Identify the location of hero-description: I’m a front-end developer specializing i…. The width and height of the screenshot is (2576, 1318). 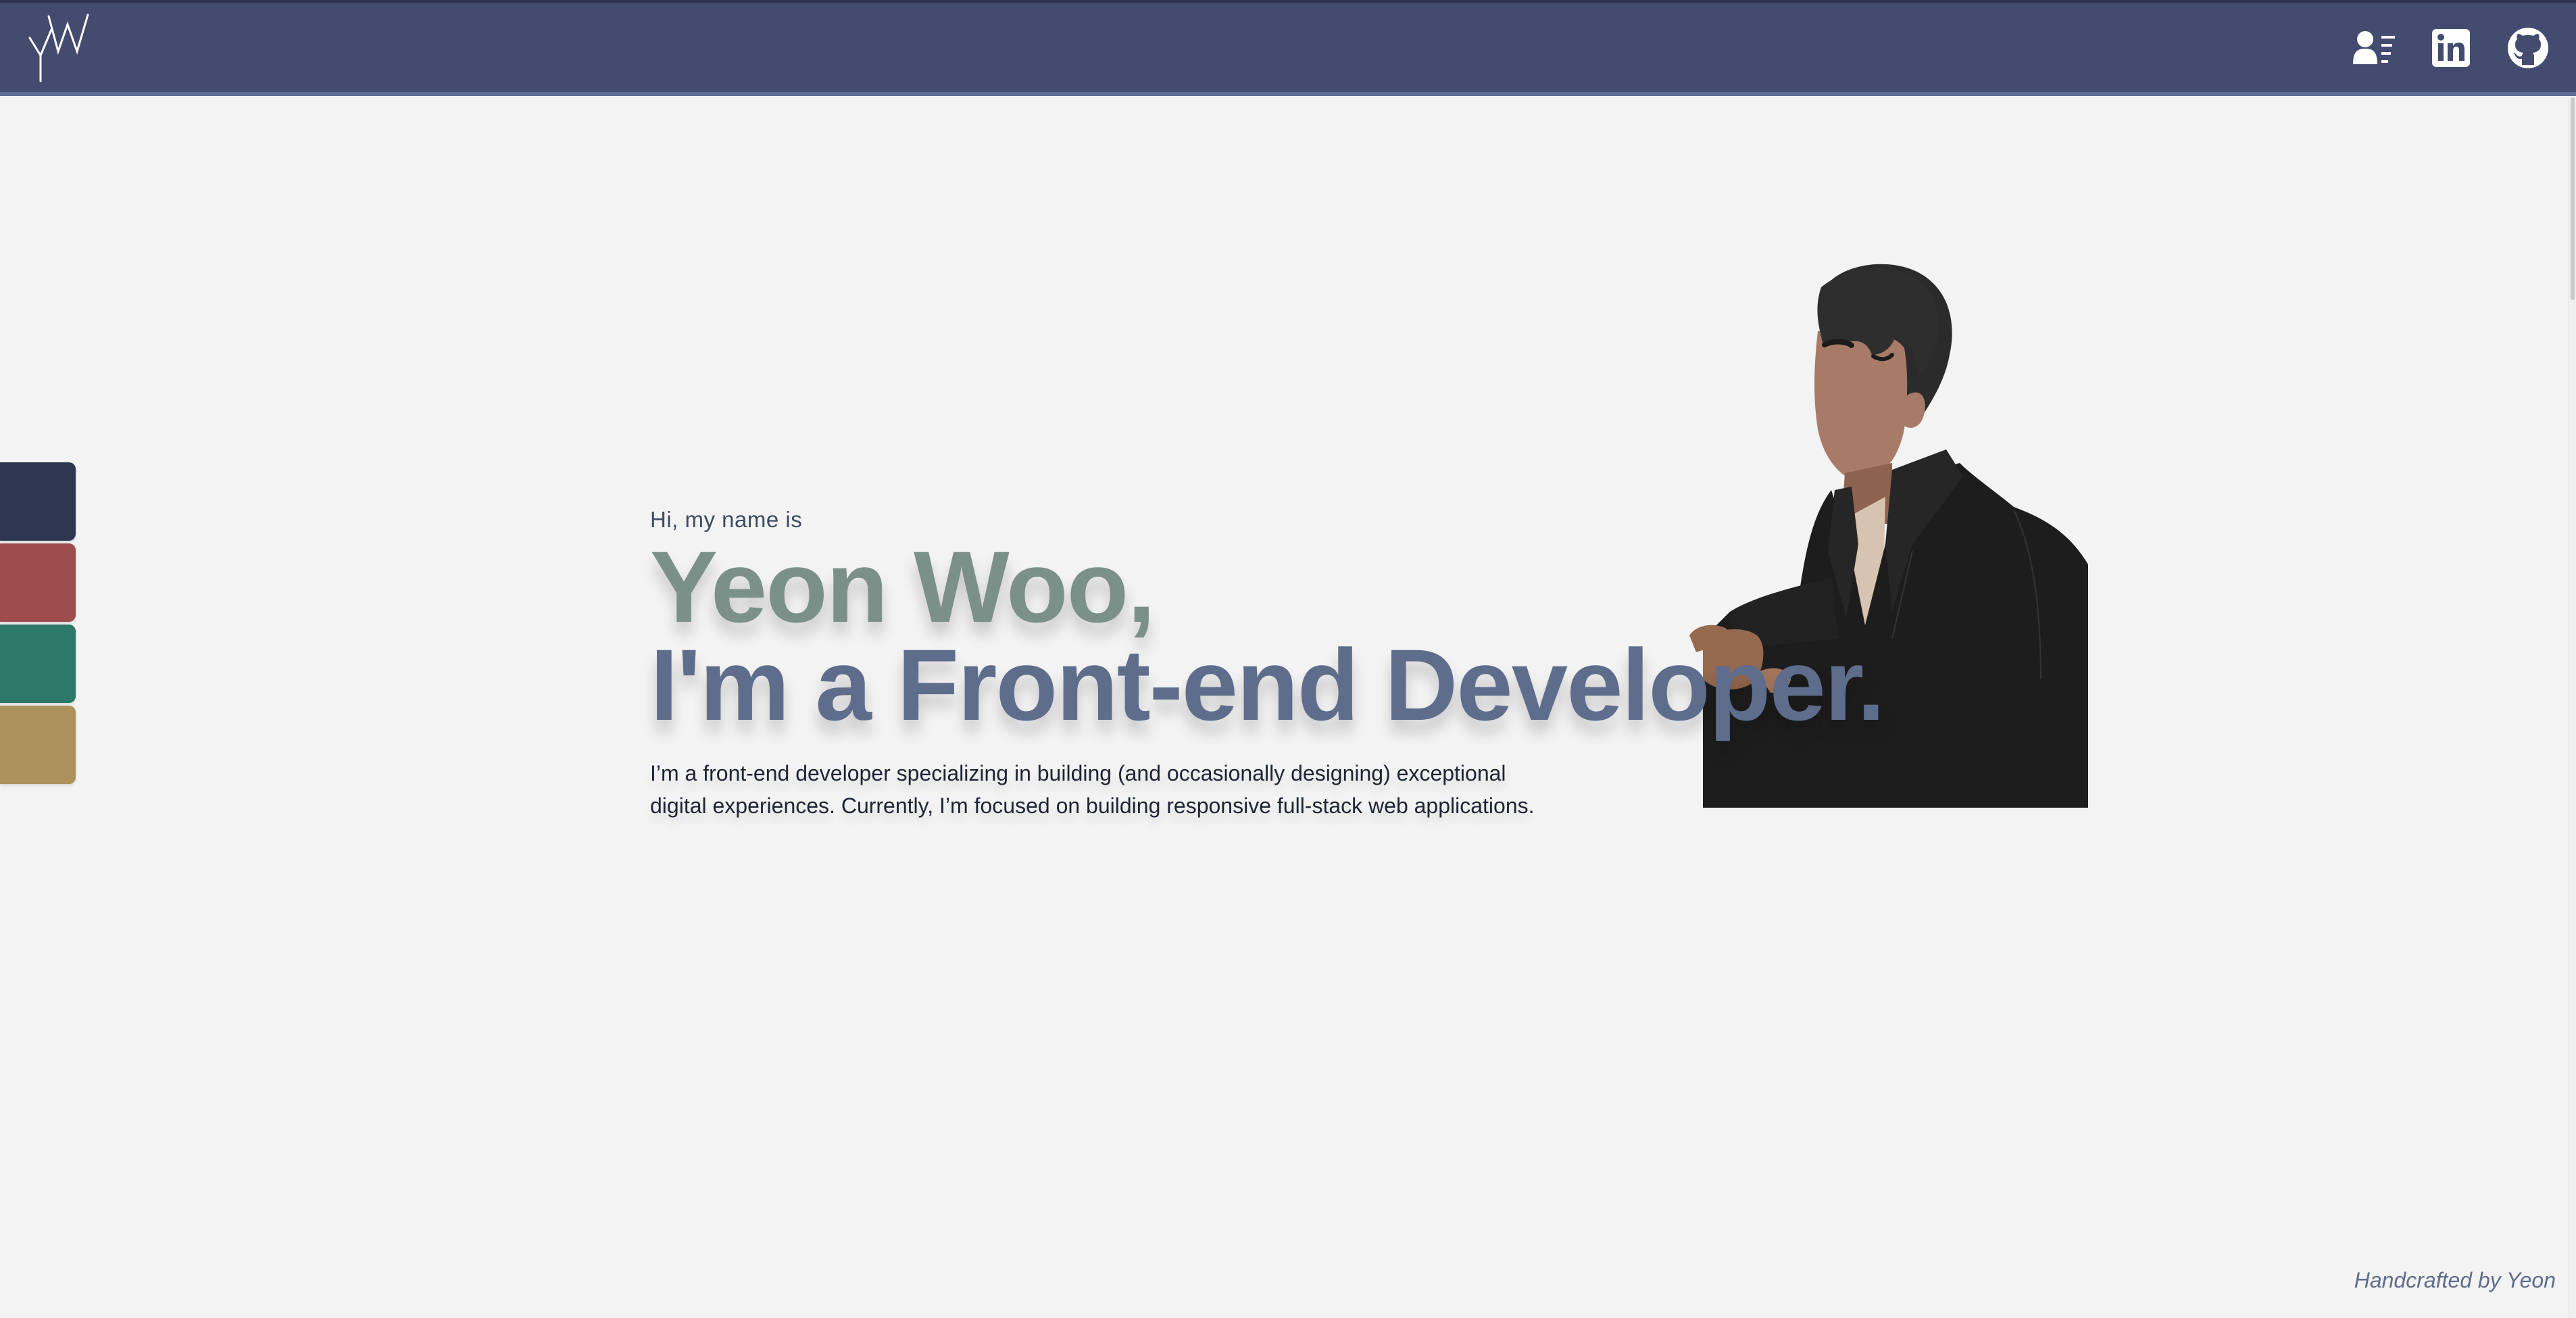
(1092, 789).